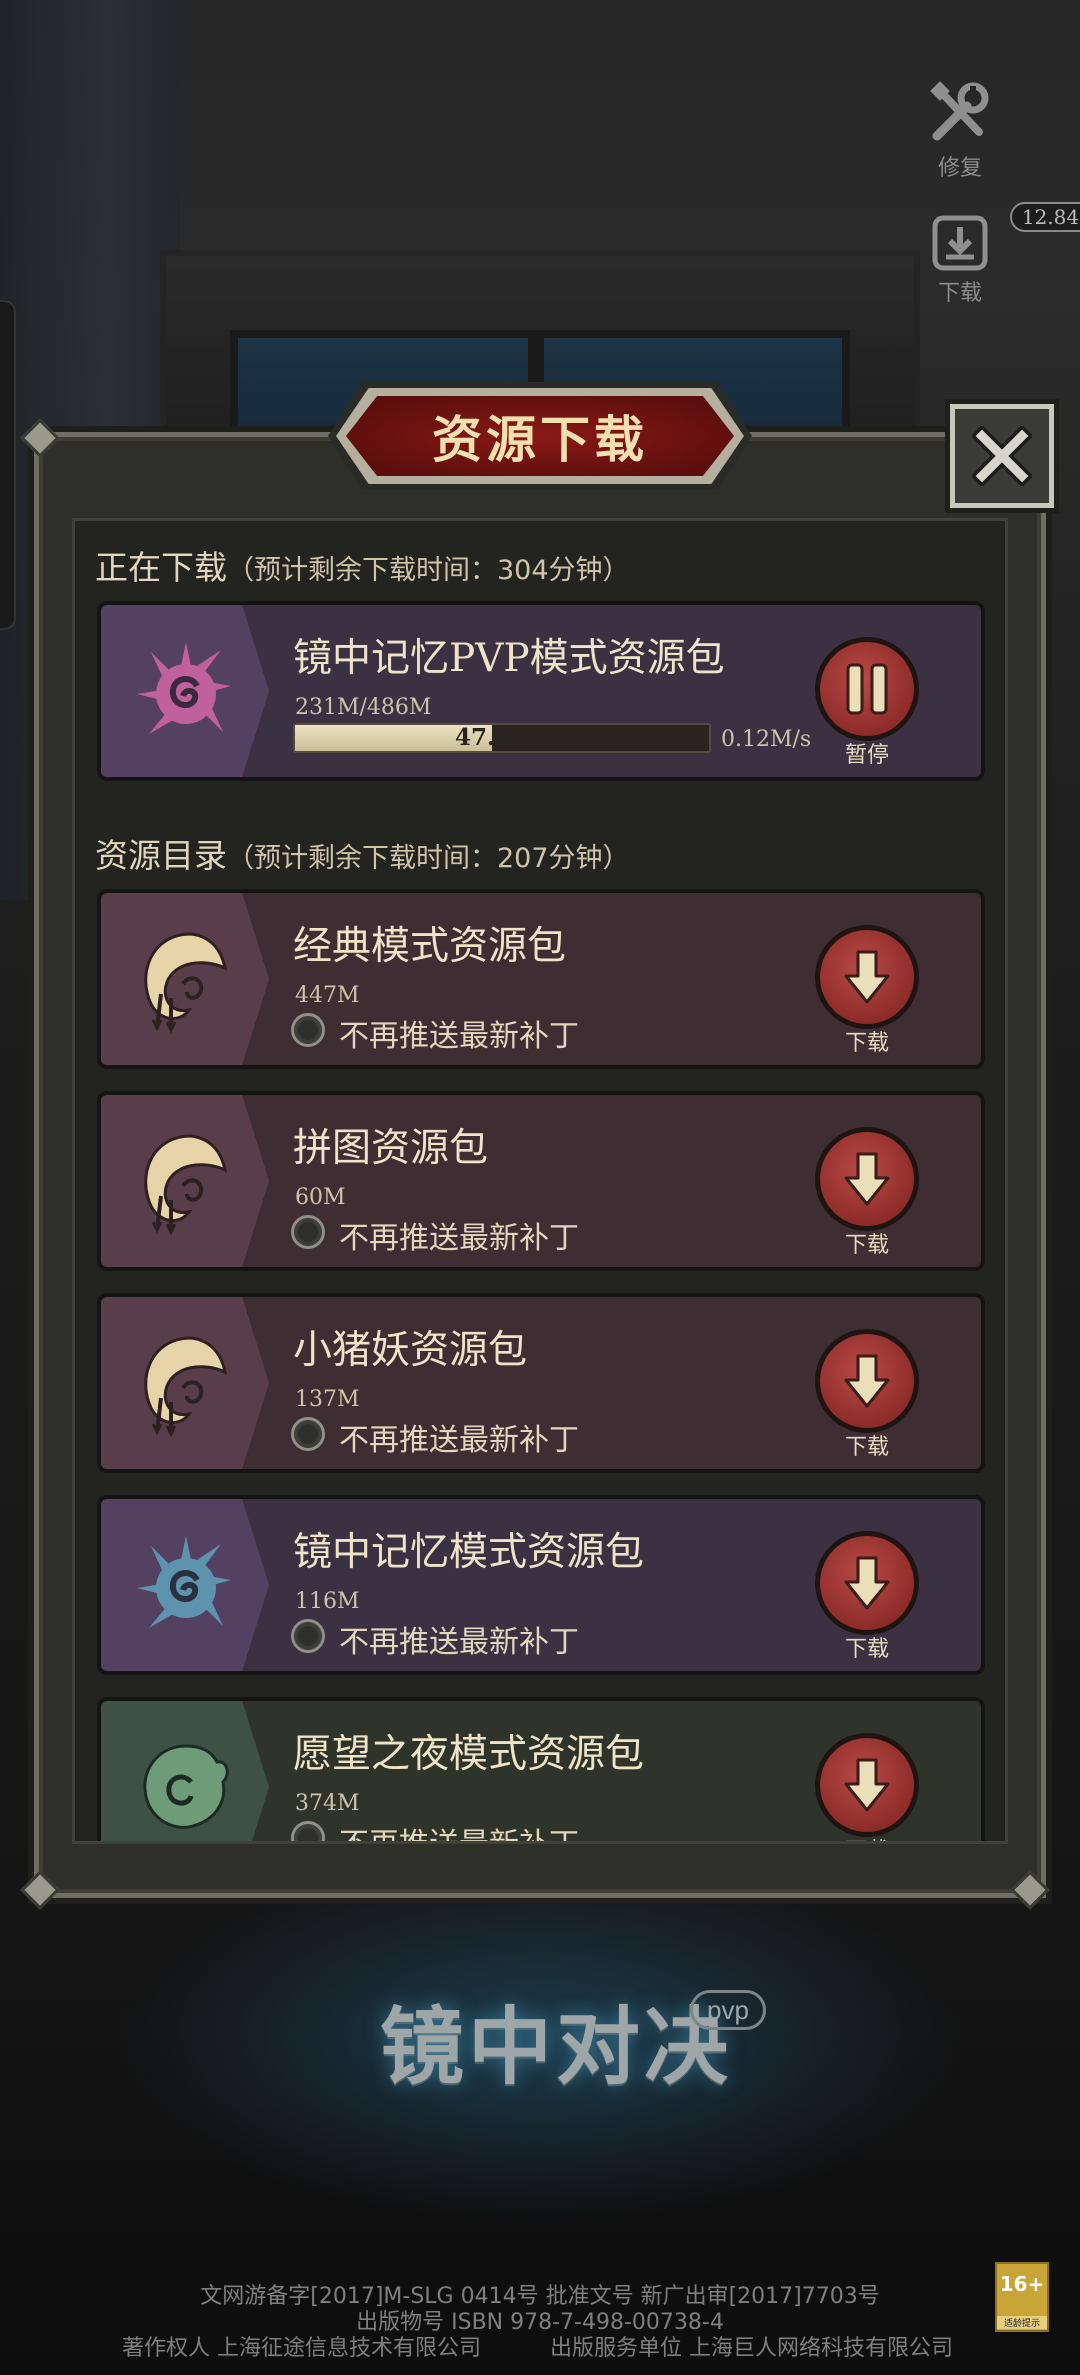 This screenshot has width=1080, height=2375. I want to click on close-button, so click(1002, 456).